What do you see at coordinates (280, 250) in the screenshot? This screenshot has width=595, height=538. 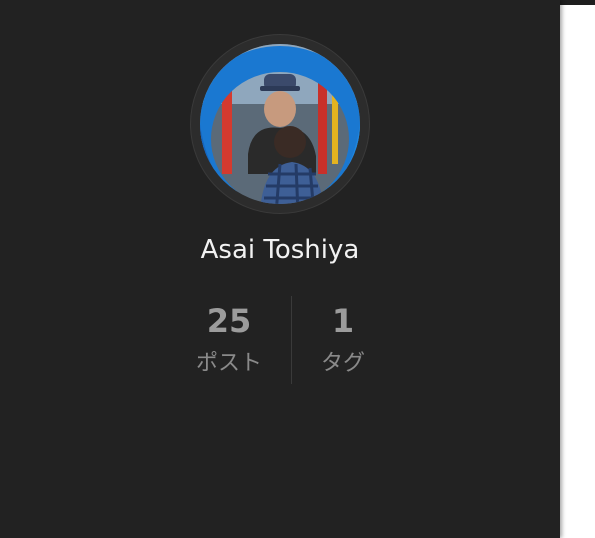 I see `profile-name: Asai Toshiya` at bounding box center [280, 250].